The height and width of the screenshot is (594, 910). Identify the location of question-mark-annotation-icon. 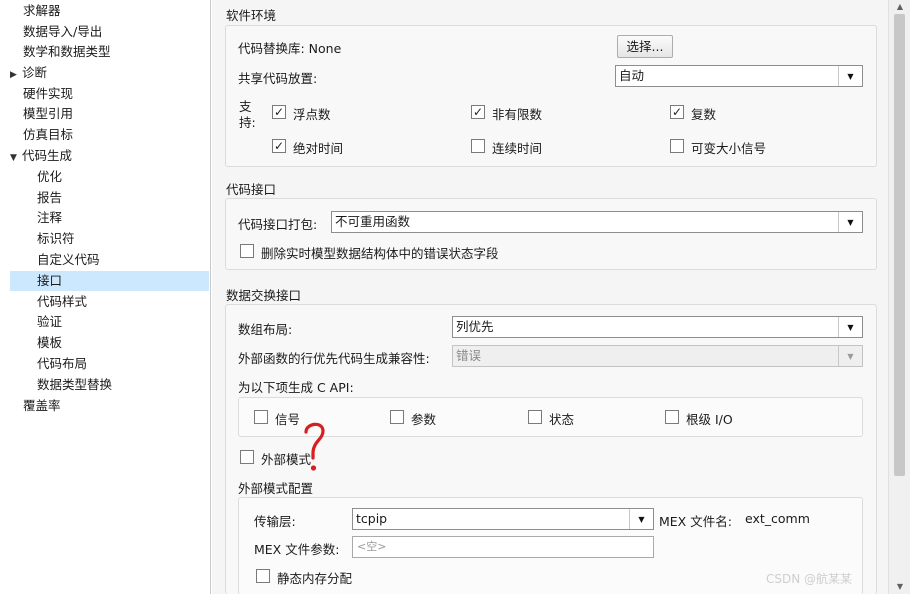
(314, 446).